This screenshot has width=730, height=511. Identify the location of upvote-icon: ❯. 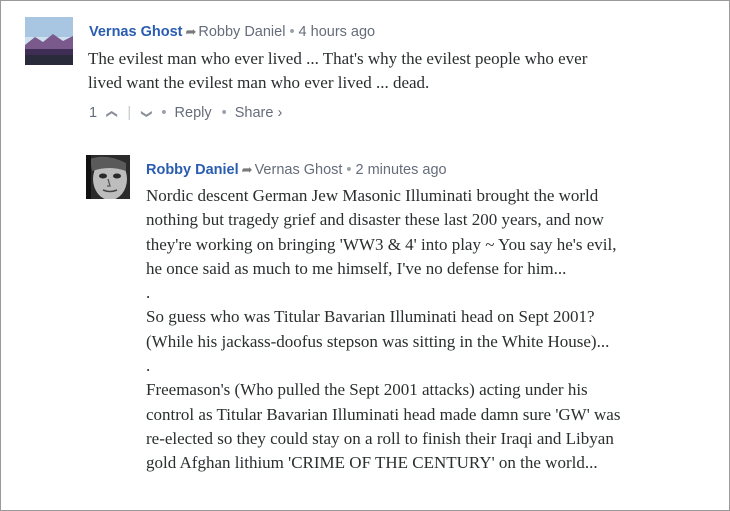
(112, 113).